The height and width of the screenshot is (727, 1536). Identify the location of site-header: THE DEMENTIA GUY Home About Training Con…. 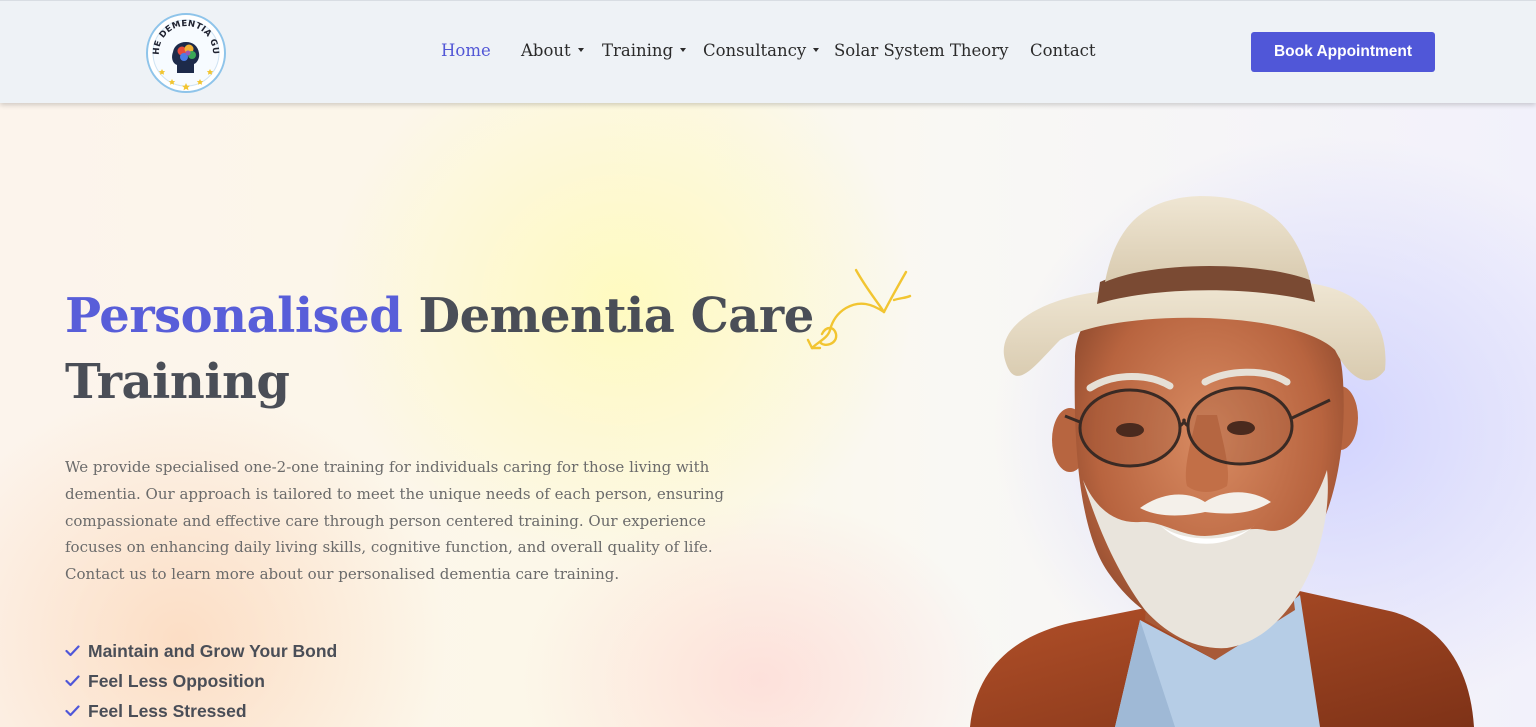
(768, 51).